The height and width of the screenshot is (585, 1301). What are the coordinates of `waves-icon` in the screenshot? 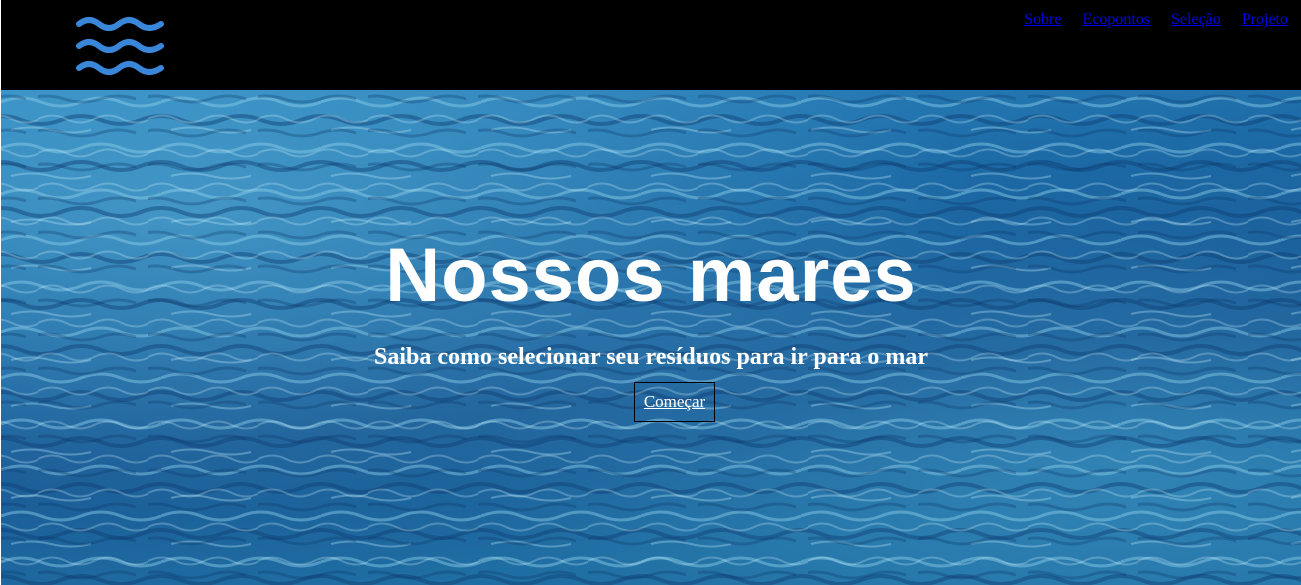 It's located at (121, 50).